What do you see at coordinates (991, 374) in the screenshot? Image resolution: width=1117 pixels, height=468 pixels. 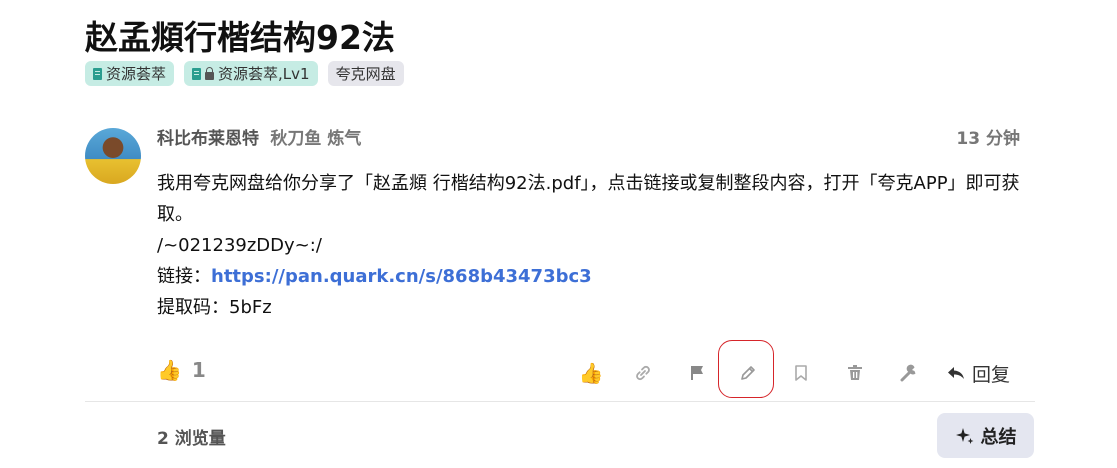 I see `reply-label: 回复` at bounding box center [991, 374].